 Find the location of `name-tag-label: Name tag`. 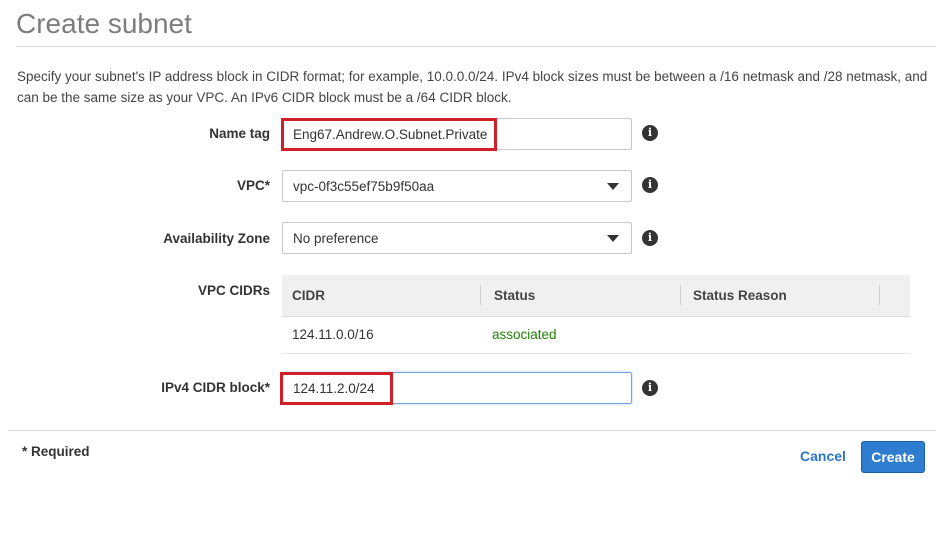

name-tag-label: Name tag is located at coordinates (239, 133).